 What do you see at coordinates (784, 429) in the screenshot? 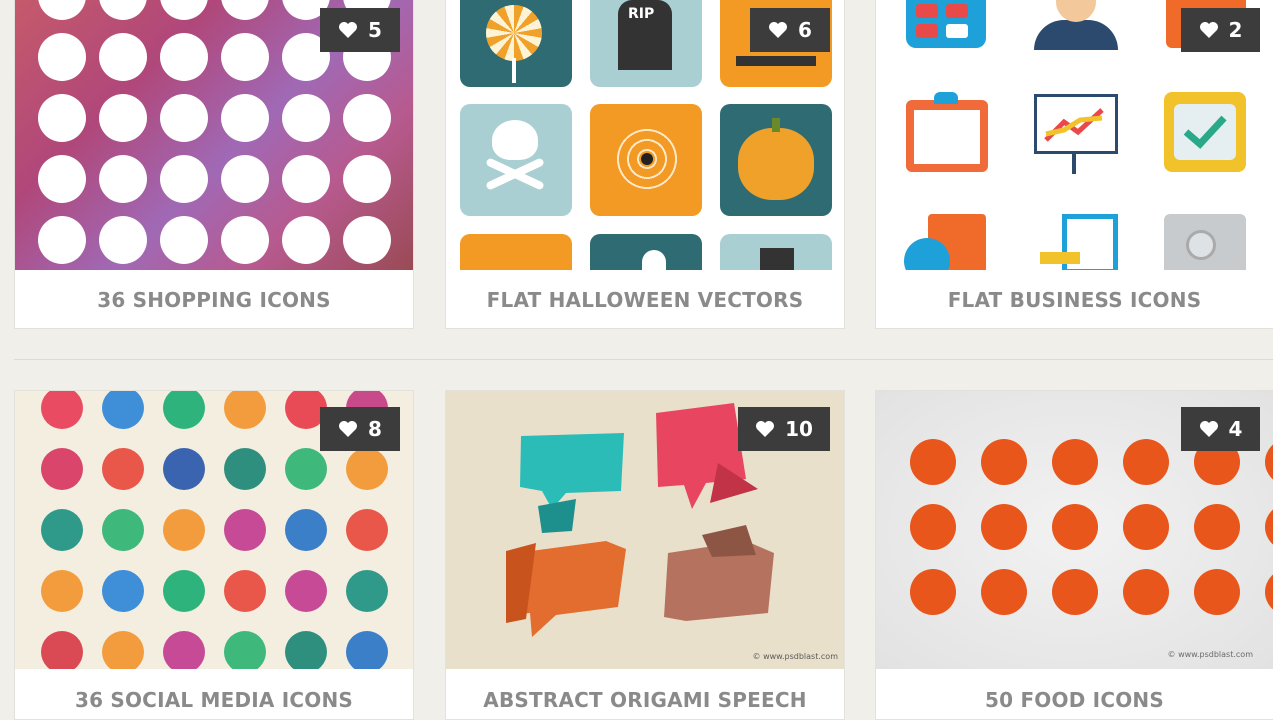
I see `like-button: 10` at bounding box center [784, 429].